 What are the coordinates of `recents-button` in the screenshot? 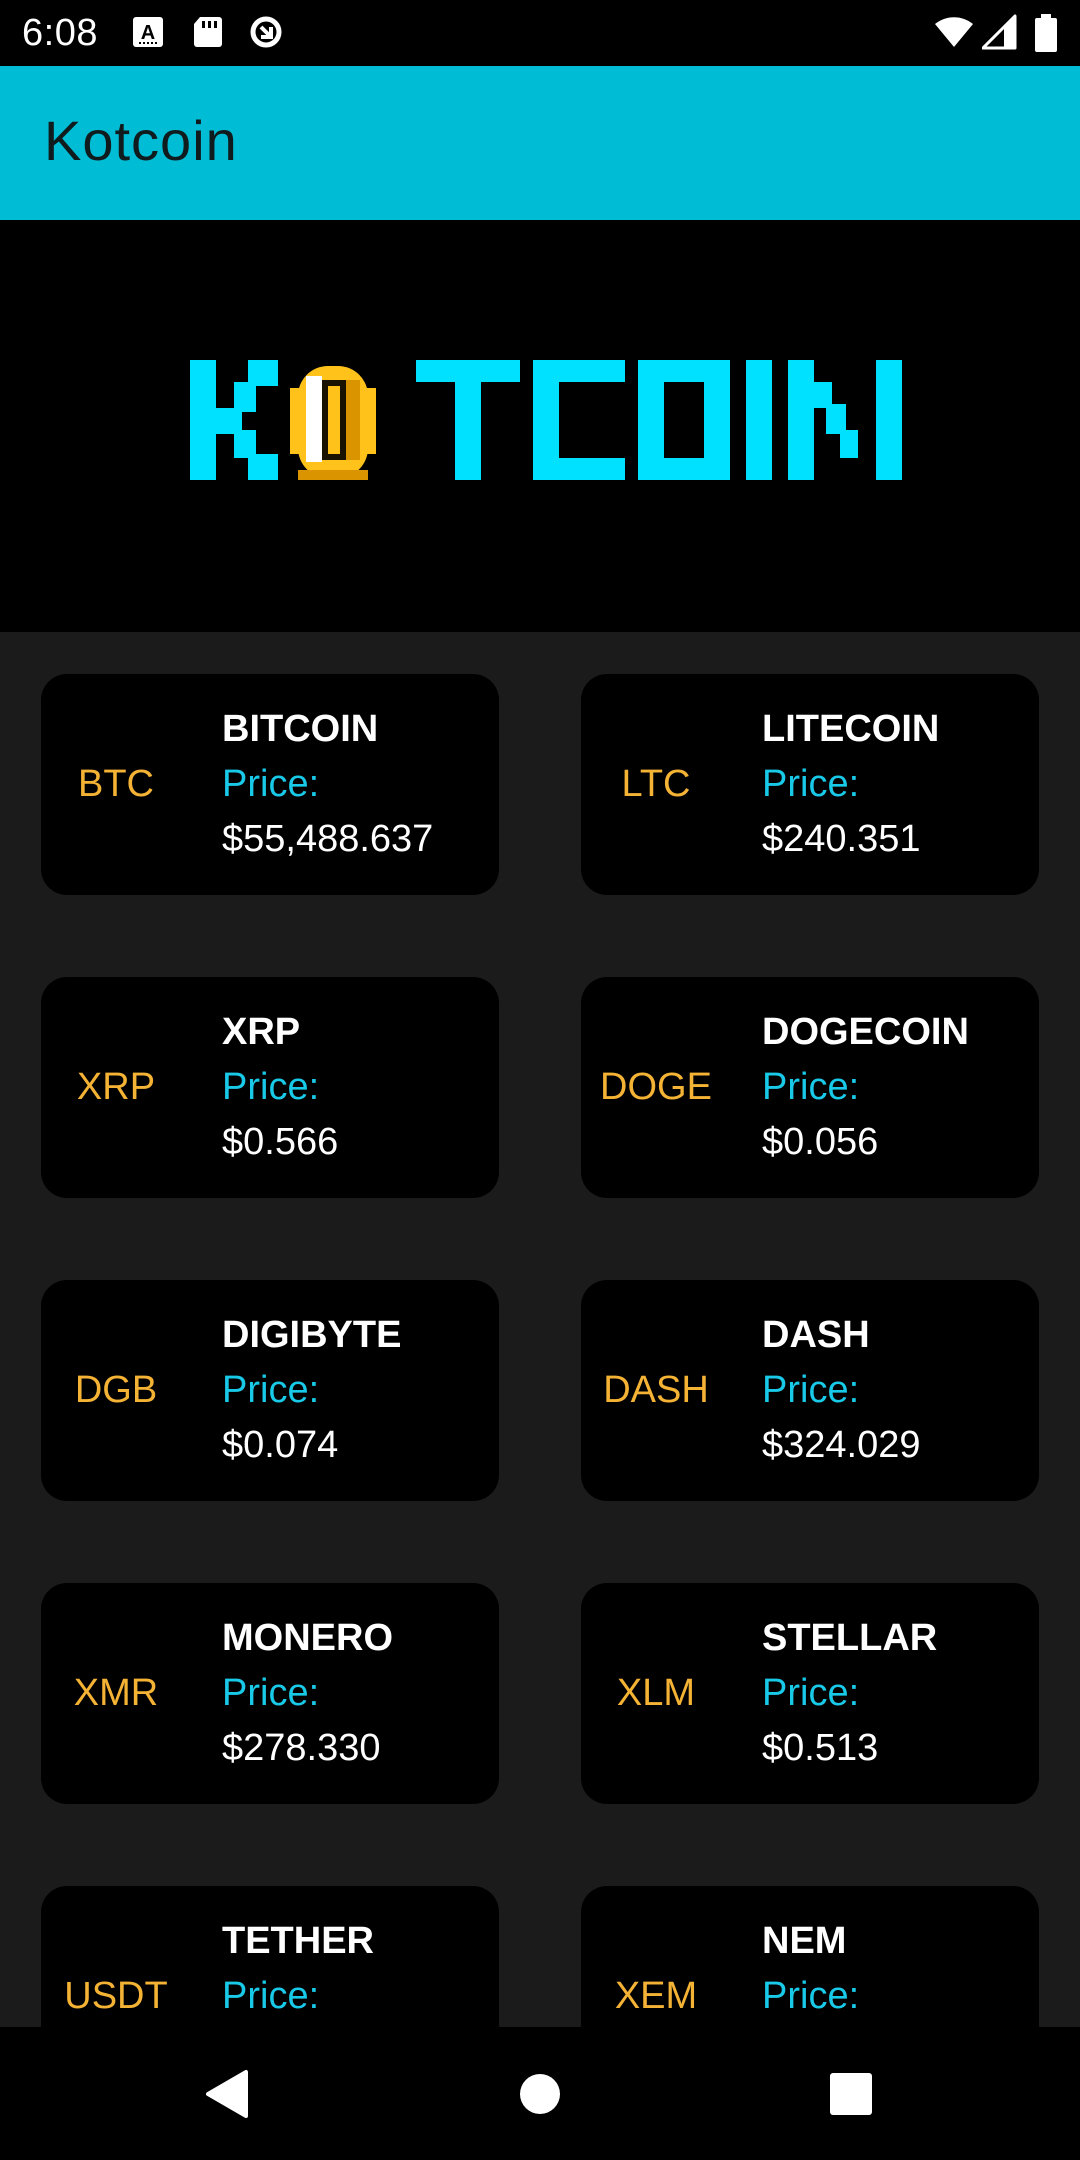 It's located at (851, 2093).